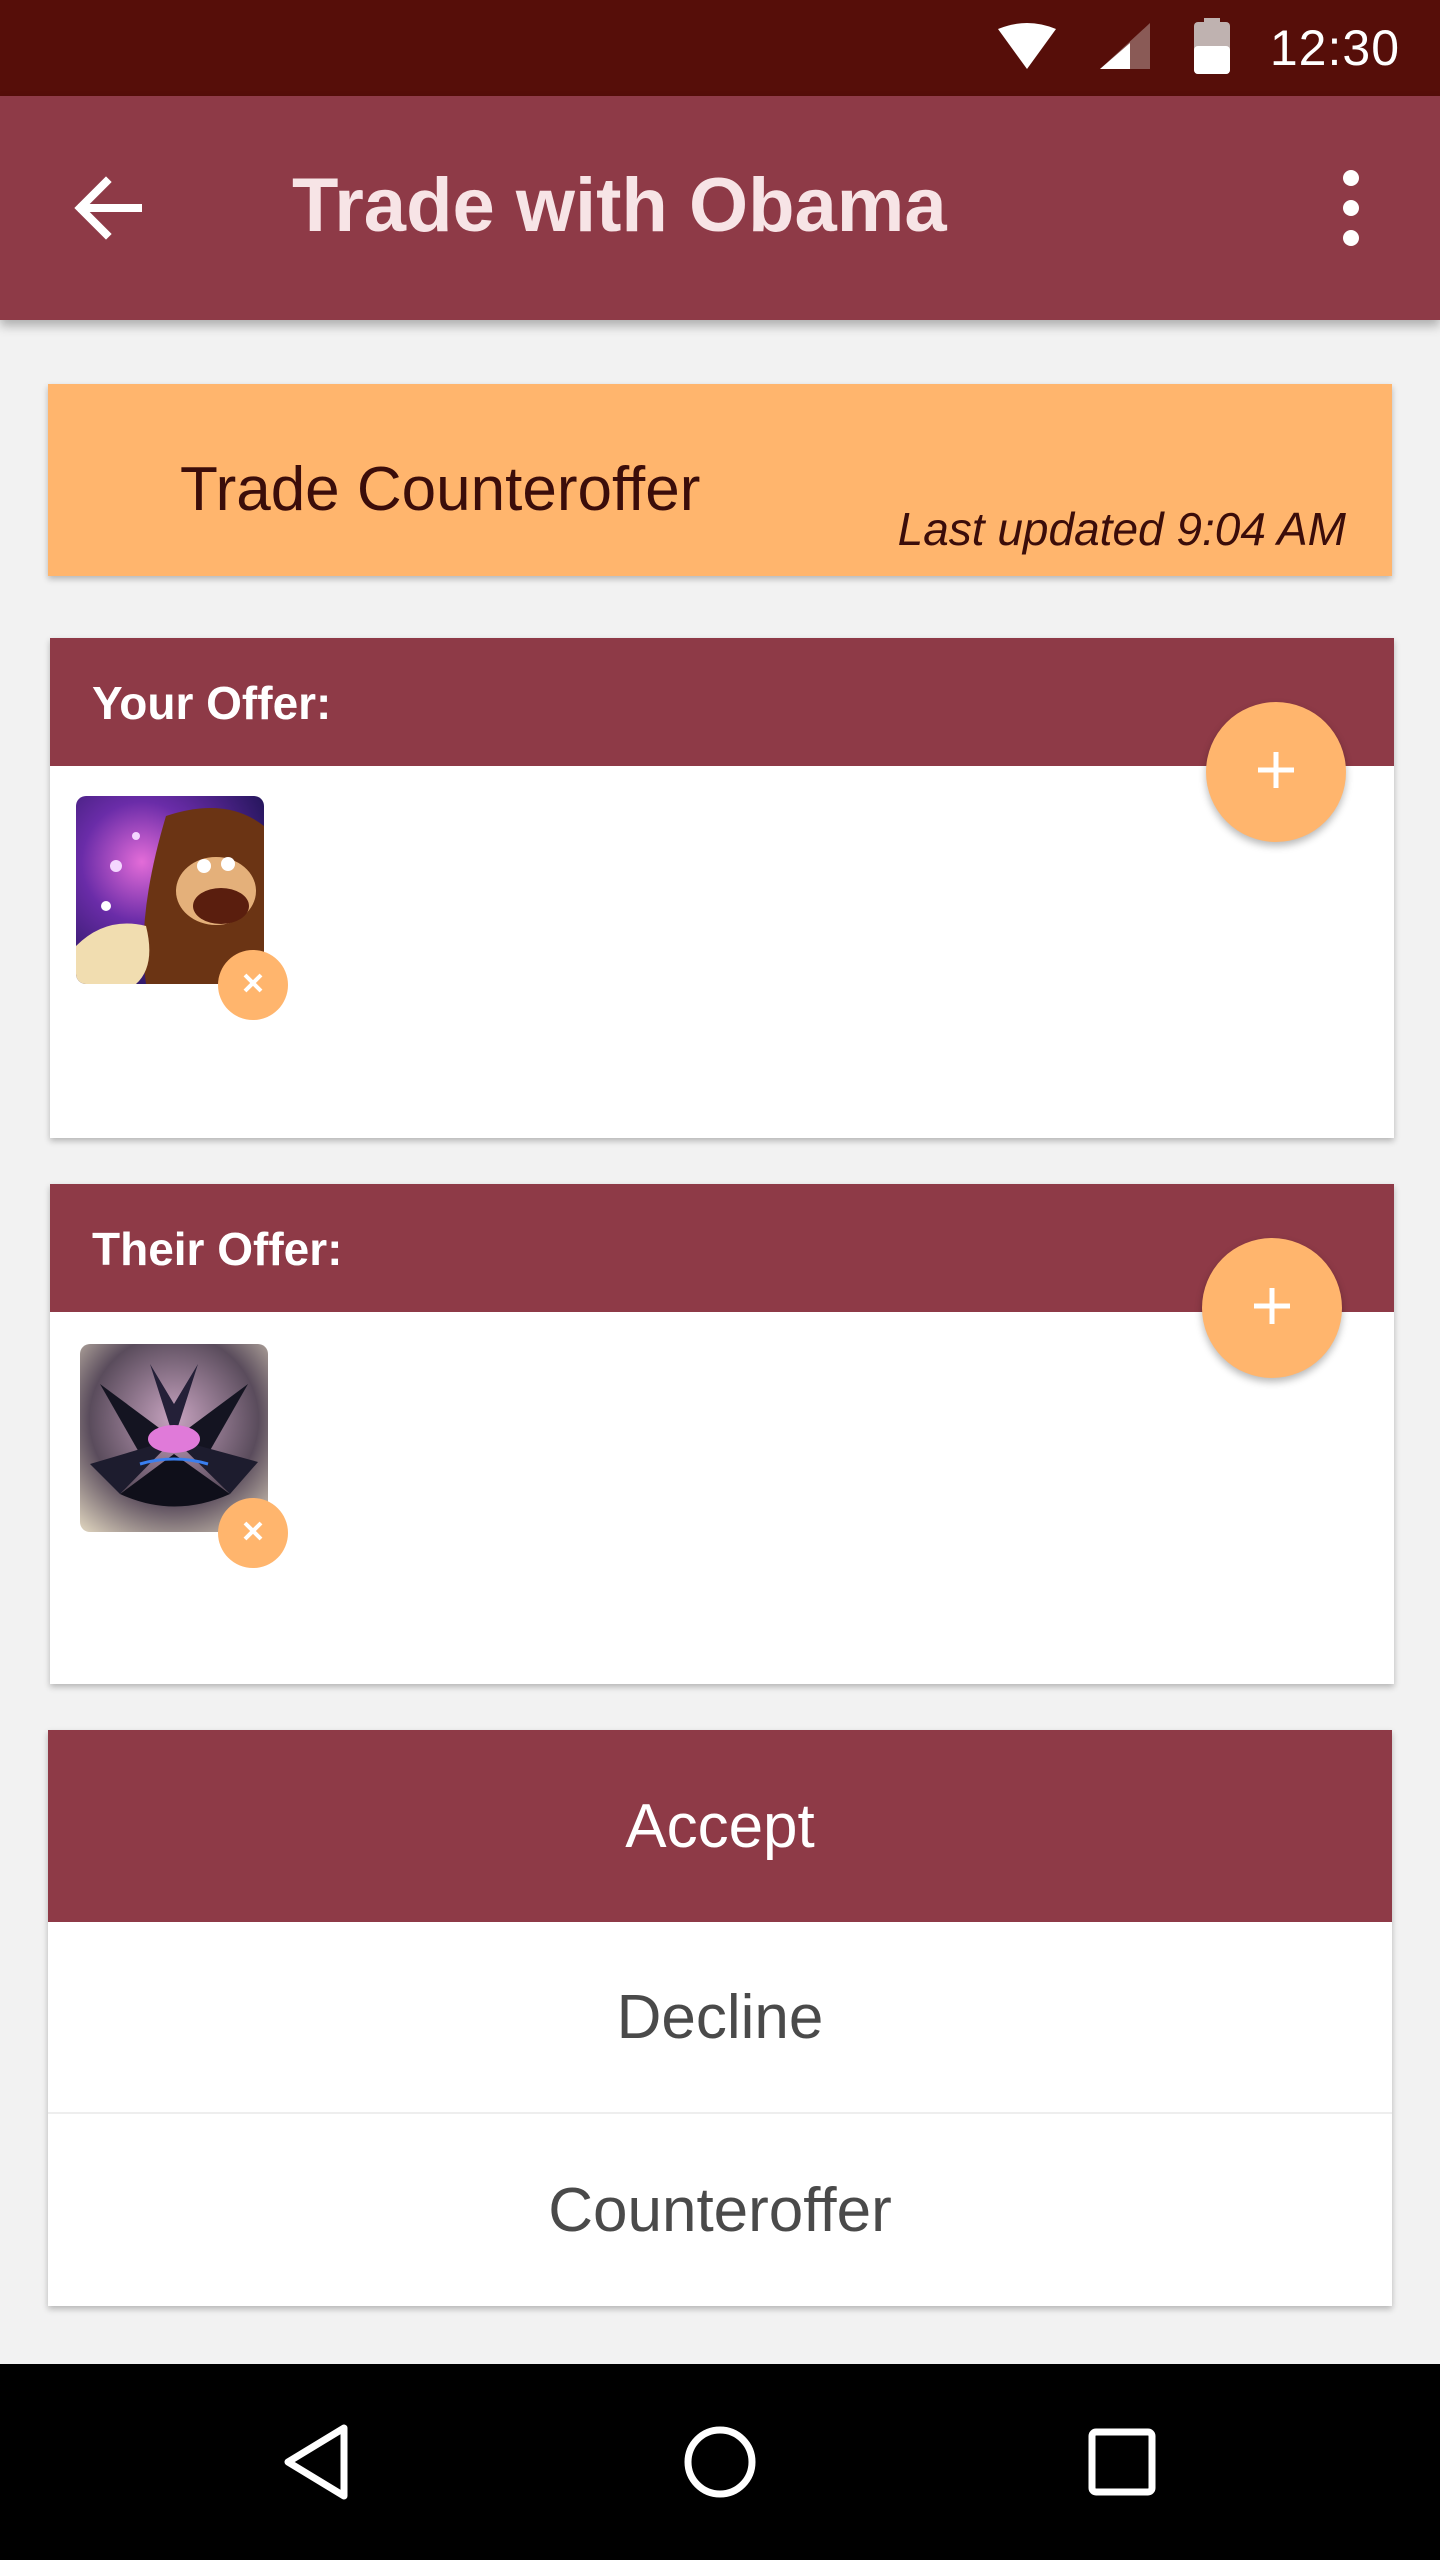  I want to click on your-offer-label: Your Offer:, so click(212, 703).